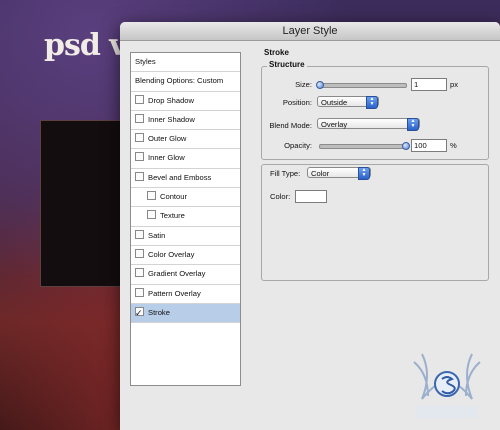 The image size is (500, 430). I want to click on background-dark-panel, so click(82, 203).